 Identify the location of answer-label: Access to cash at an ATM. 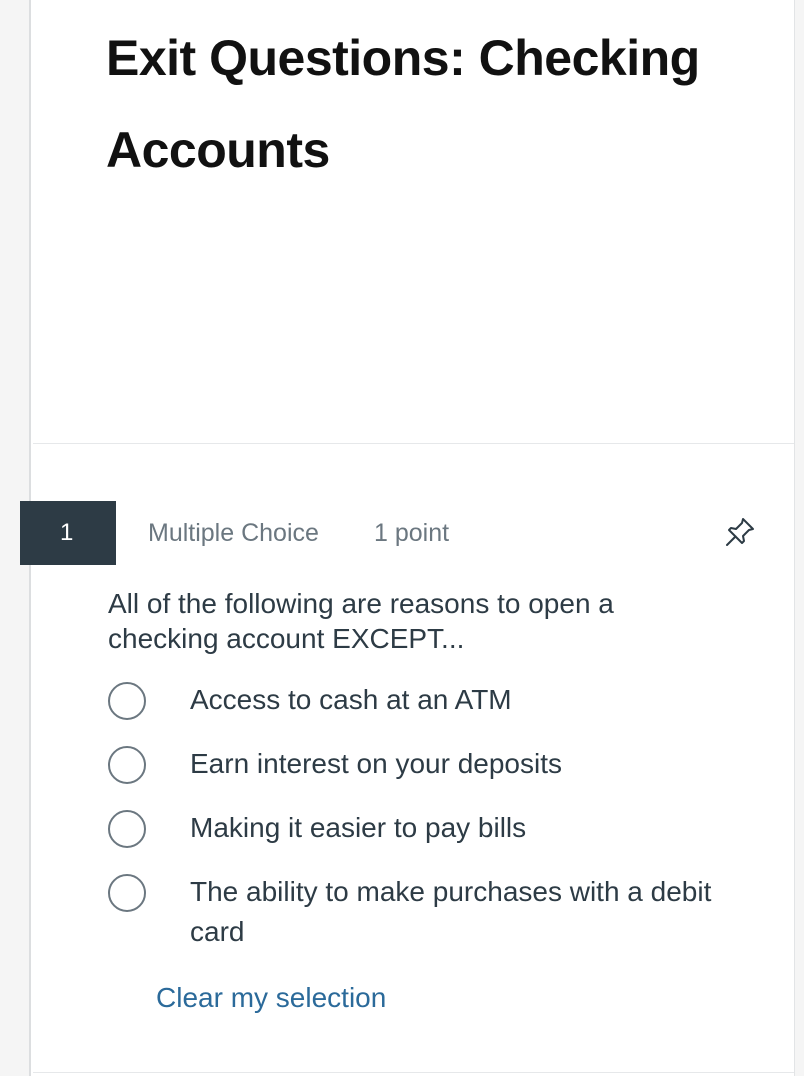
(351, 699).